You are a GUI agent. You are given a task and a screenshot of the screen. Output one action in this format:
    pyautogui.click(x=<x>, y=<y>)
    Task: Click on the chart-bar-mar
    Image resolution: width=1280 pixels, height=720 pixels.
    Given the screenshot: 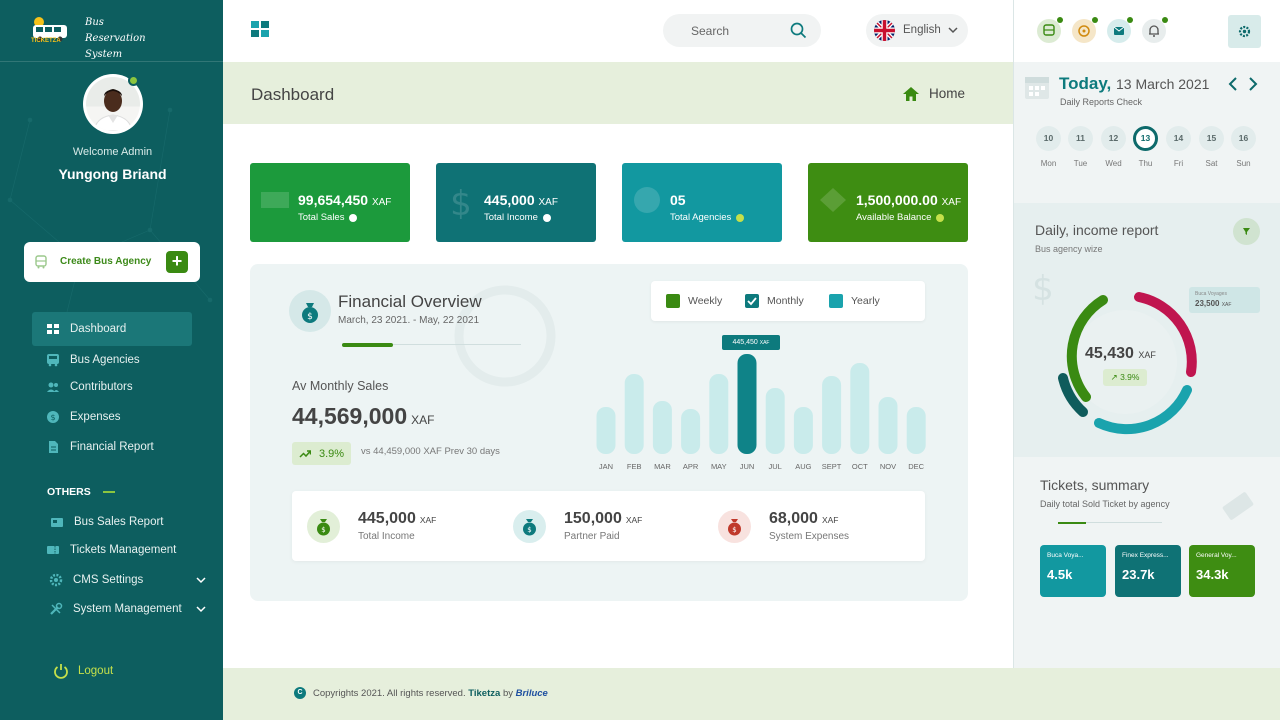 What is the action you would take?
    pyautogui.click(x=662, y=427)
    